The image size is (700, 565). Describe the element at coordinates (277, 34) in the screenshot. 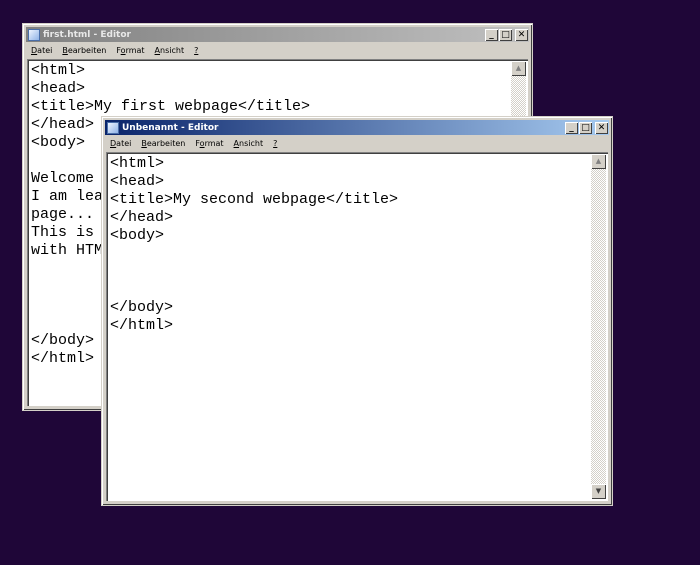

I see `title-bar: first.html - Editor _ □ ✕` at that location.